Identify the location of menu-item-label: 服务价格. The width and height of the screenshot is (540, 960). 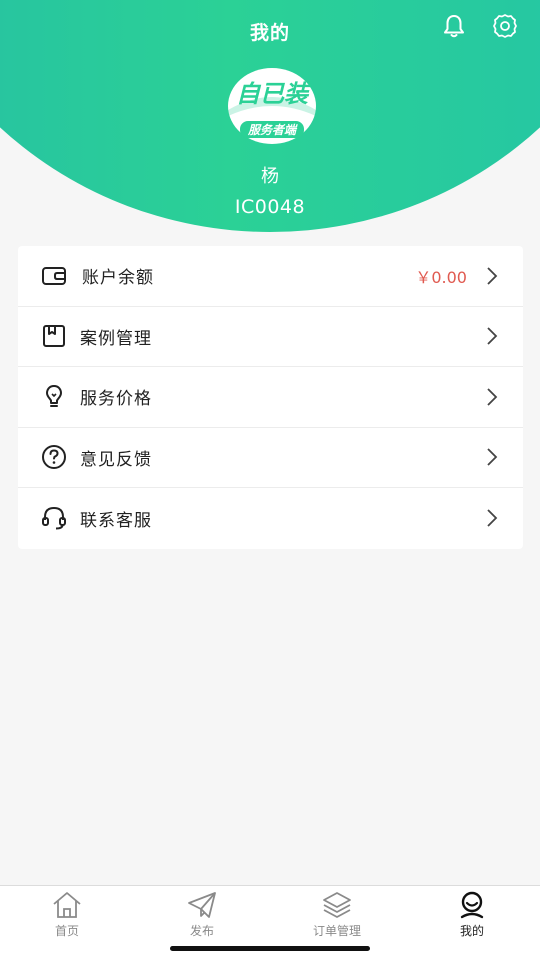
(116, 399).